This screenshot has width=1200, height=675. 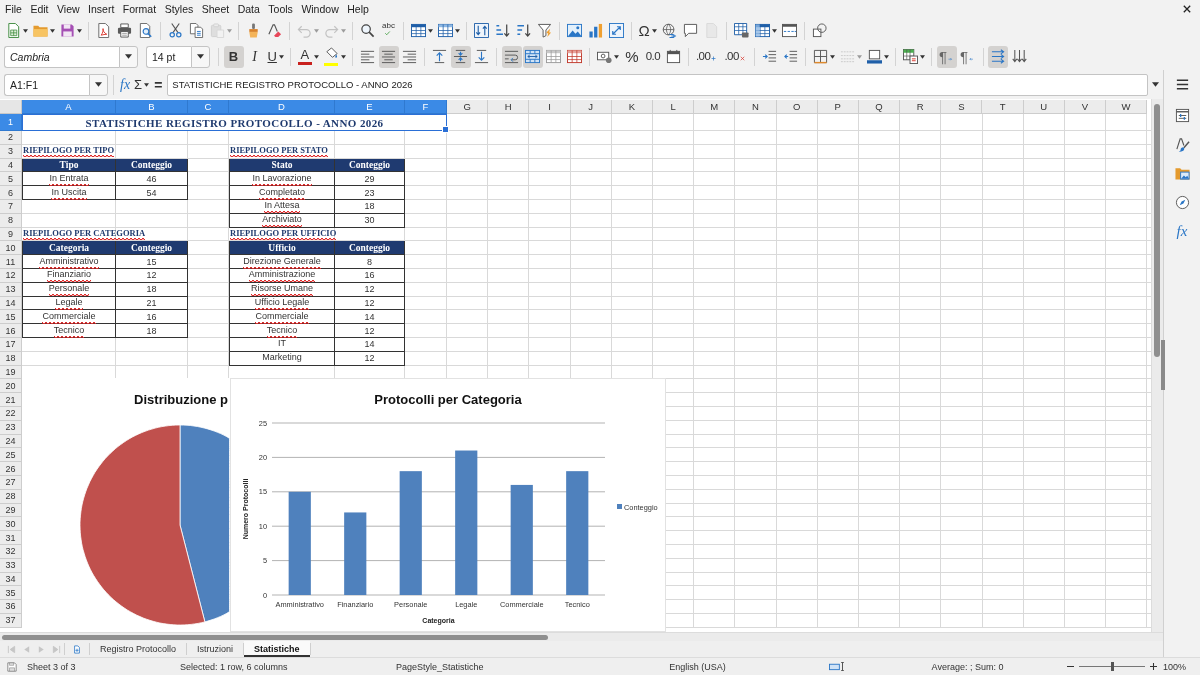 What do you see at coordinates (208, 107) in the screenshot?
I see `column-header: C` at bounding box center [208, 107].